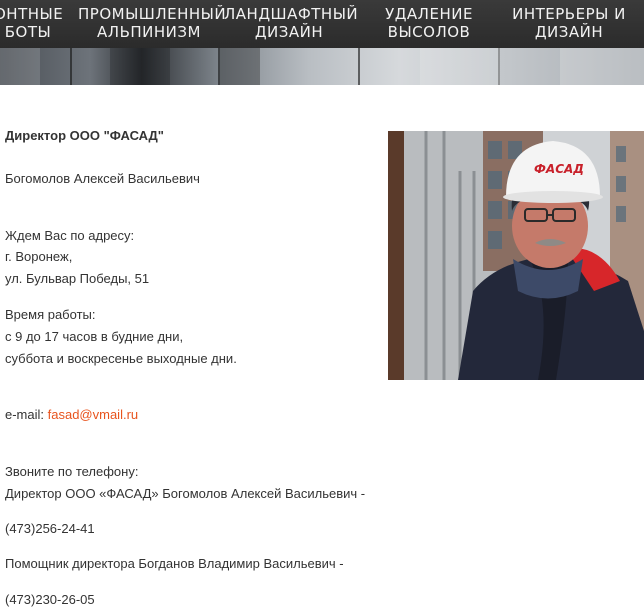 This screenshot has width=644, height=615. I want to click on hours-weekdays: с 9 до 17 часов в будние дни,, so click(94, 336).